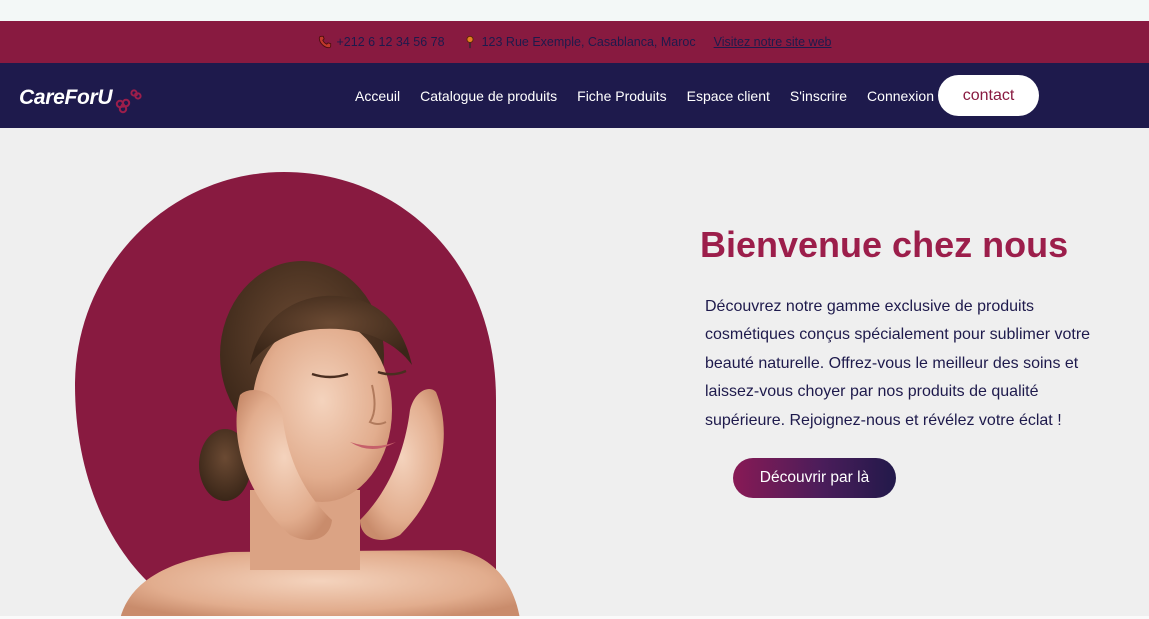  I want to click on website-link: Visitez notre site web, so click(773, 42).